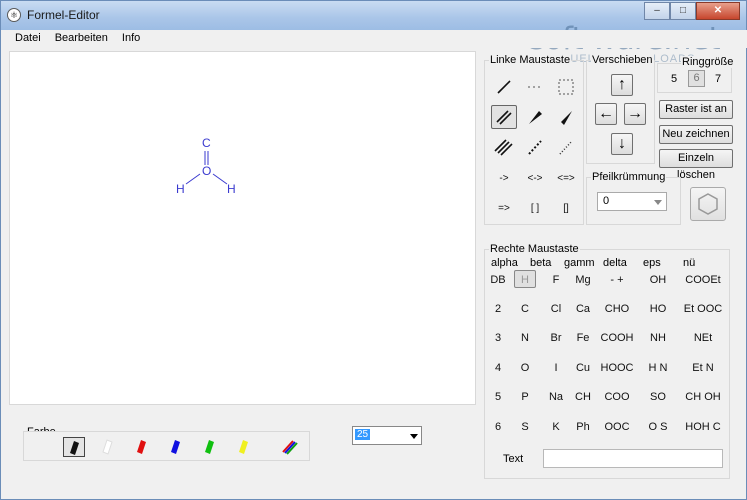 Image resolution: width=747 pixels, height=500 pixels. What do you see at coordinates (658, 368) in the screenshot?
I see `cell-hn: H N` at bounding box center [658, 368].